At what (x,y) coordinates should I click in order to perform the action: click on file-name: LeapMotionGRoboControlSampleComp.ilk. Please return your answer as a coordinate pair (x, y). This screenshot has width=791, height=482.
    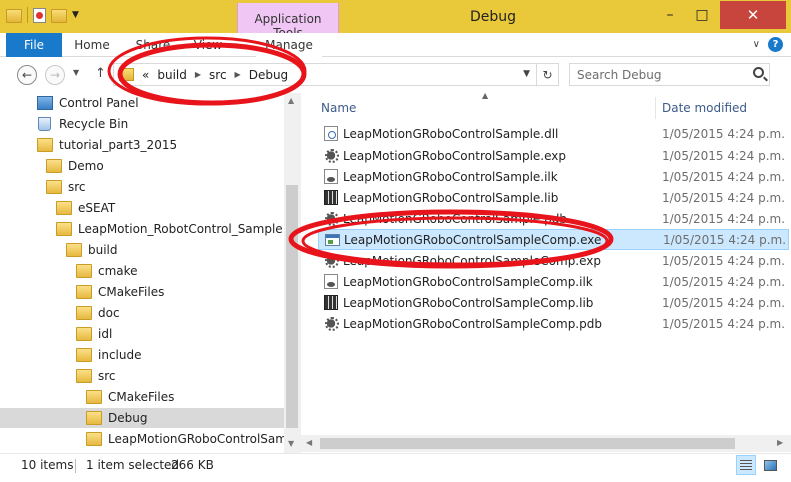
    Looking at the image, I should click on (468, 281).